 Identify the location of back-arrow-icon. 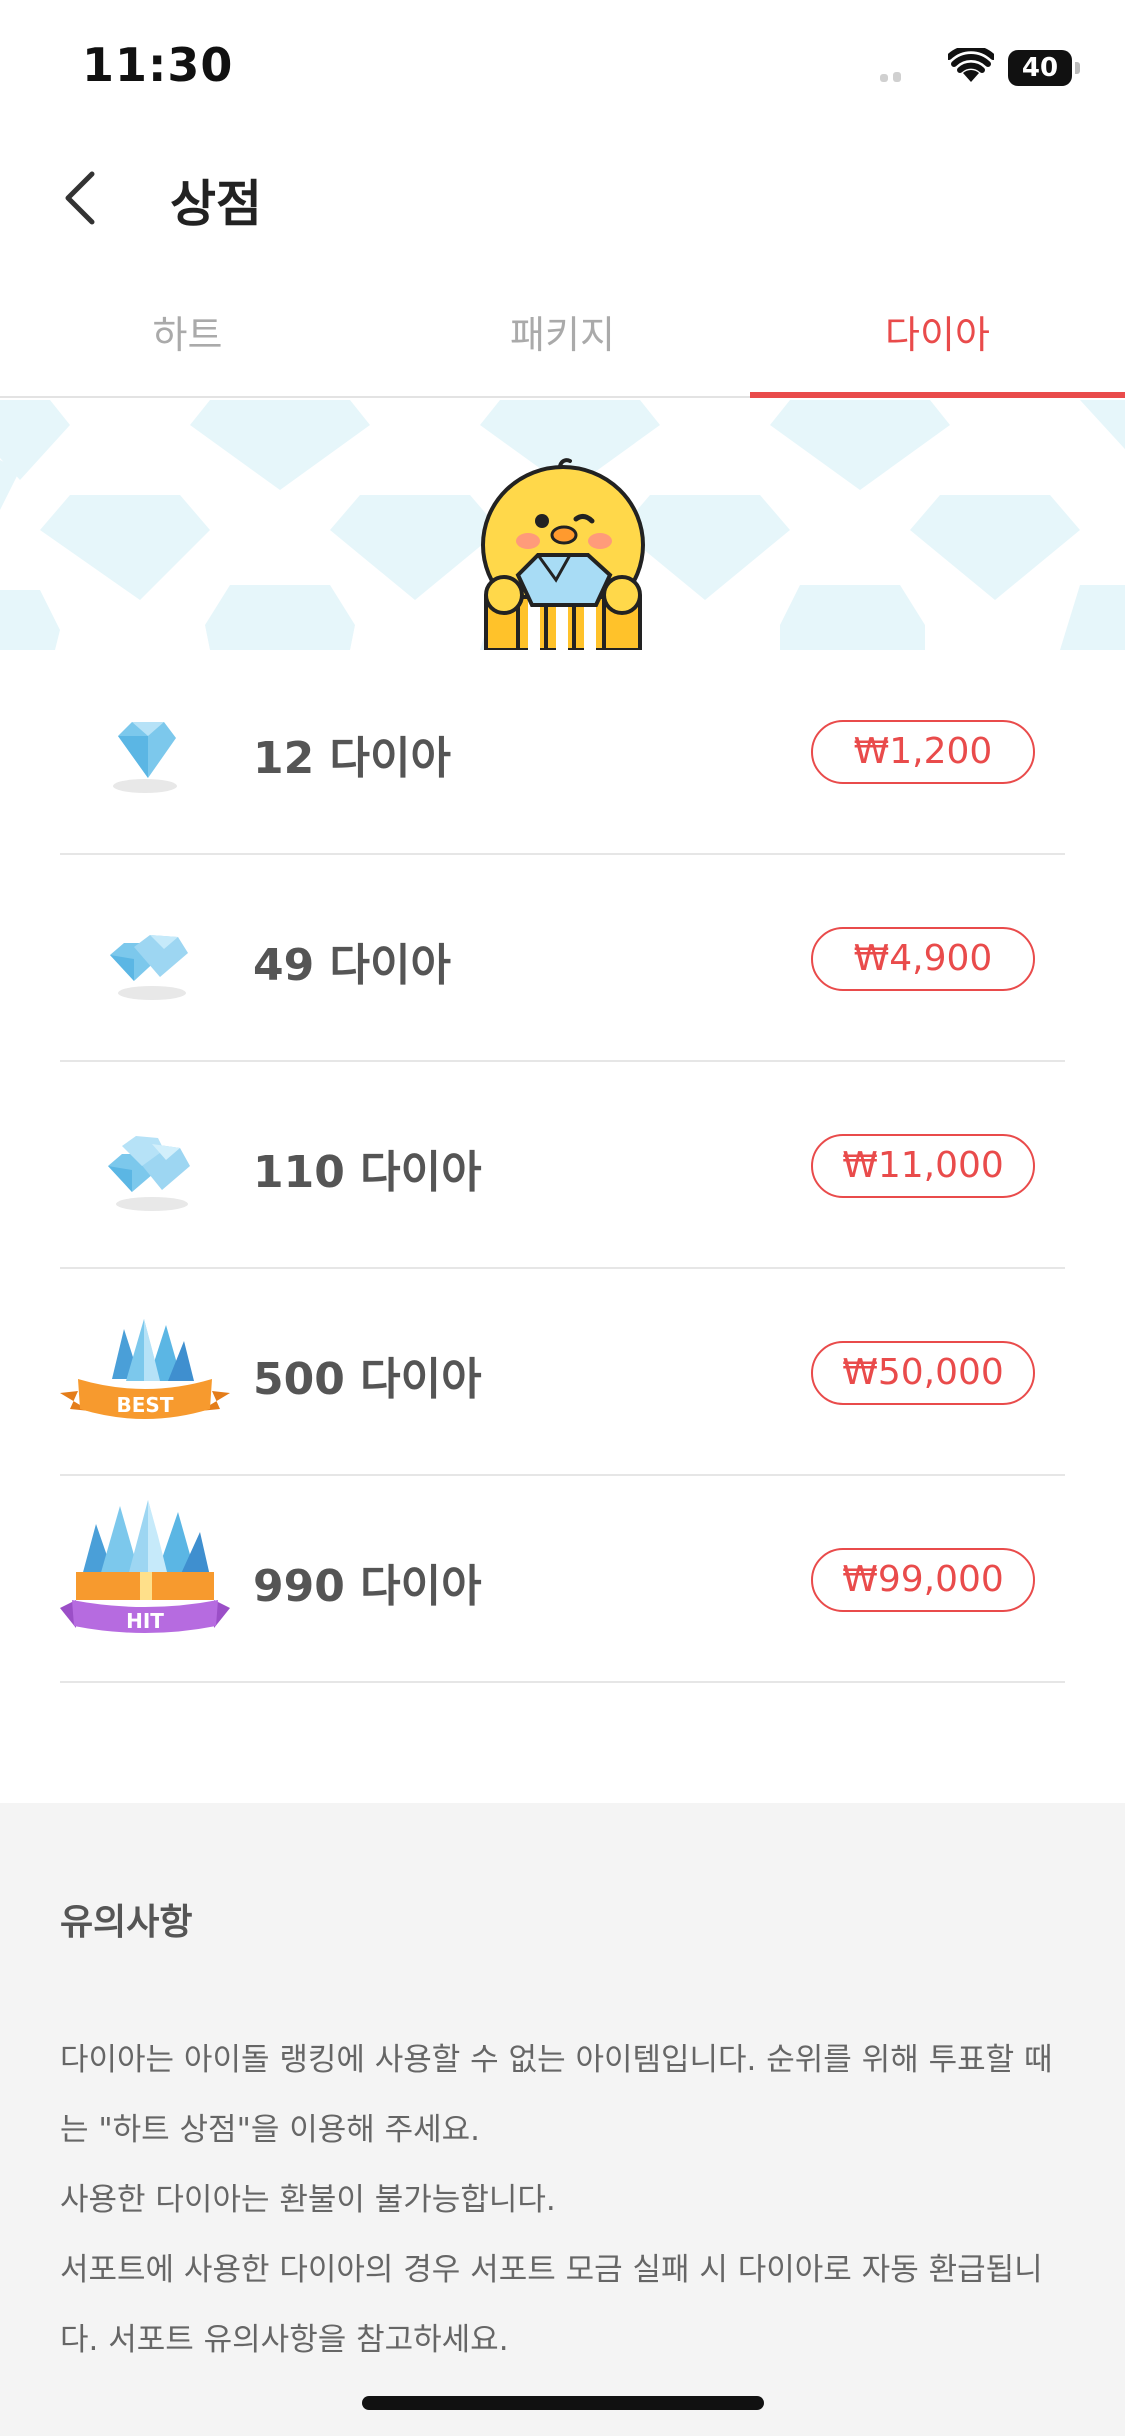
(86, 198).